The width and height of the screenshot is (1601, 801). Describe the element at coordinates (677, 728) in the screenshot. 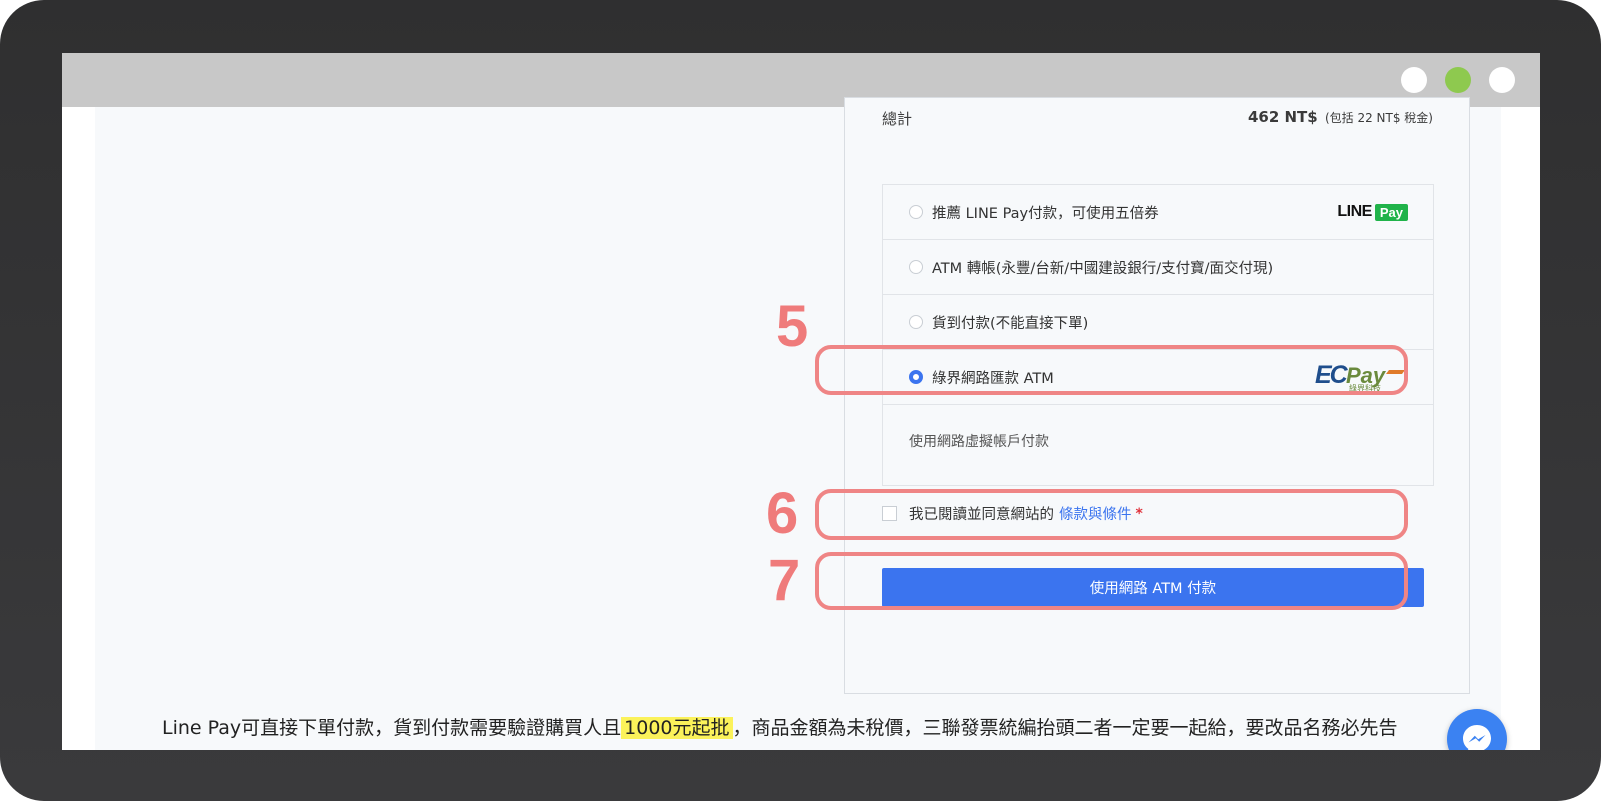

I see `order-note-highlight: 1000元起批` at that location.